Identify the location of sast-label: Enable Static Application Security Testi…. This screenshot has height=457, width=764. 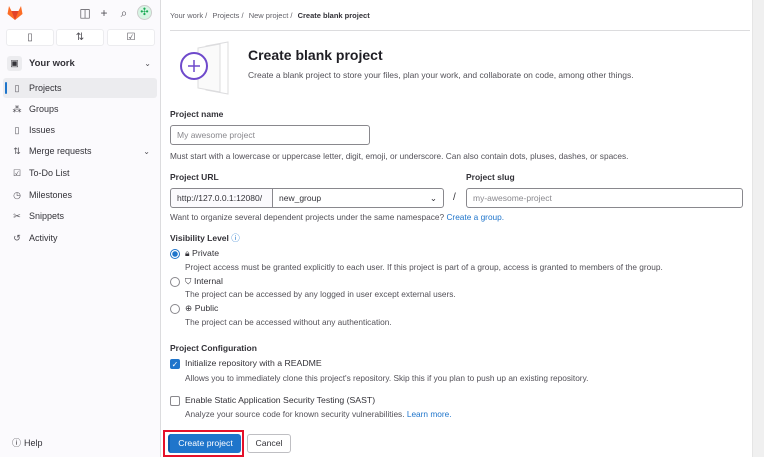
(280, 400).